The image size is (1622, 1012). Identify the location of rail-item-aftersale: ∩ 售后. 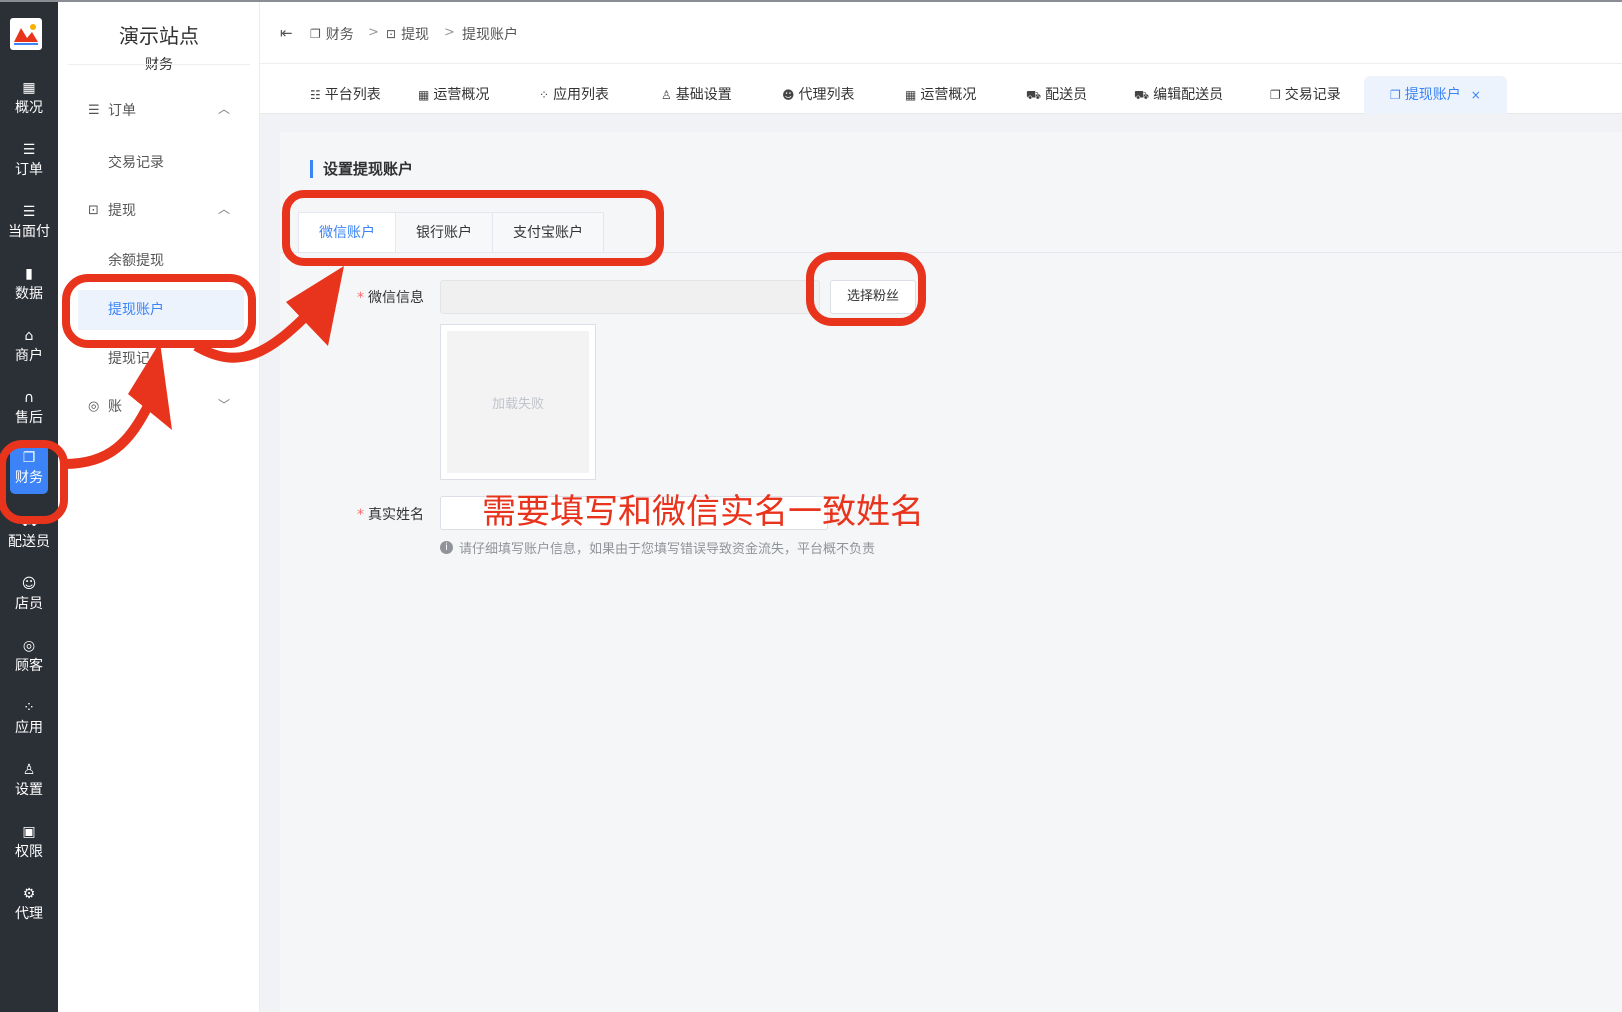
(29, 408).